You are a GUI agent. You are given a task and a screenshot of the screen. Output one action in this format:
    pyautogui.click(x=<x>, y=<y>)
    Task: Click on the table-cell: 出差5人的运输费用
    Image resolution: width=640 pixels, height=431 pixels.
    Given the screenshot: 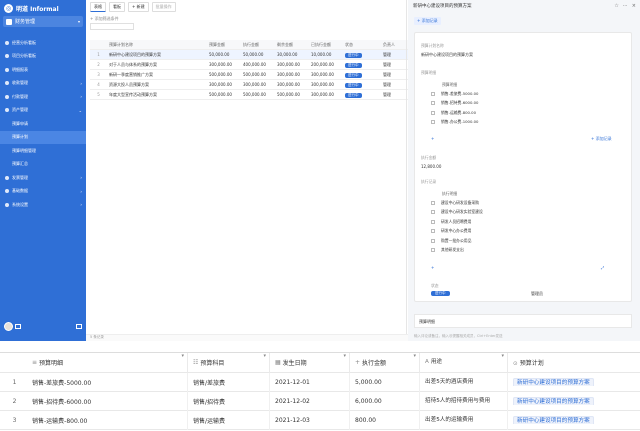 What is the action you would take?
    pyautogui.click(x=464, y=420)
    